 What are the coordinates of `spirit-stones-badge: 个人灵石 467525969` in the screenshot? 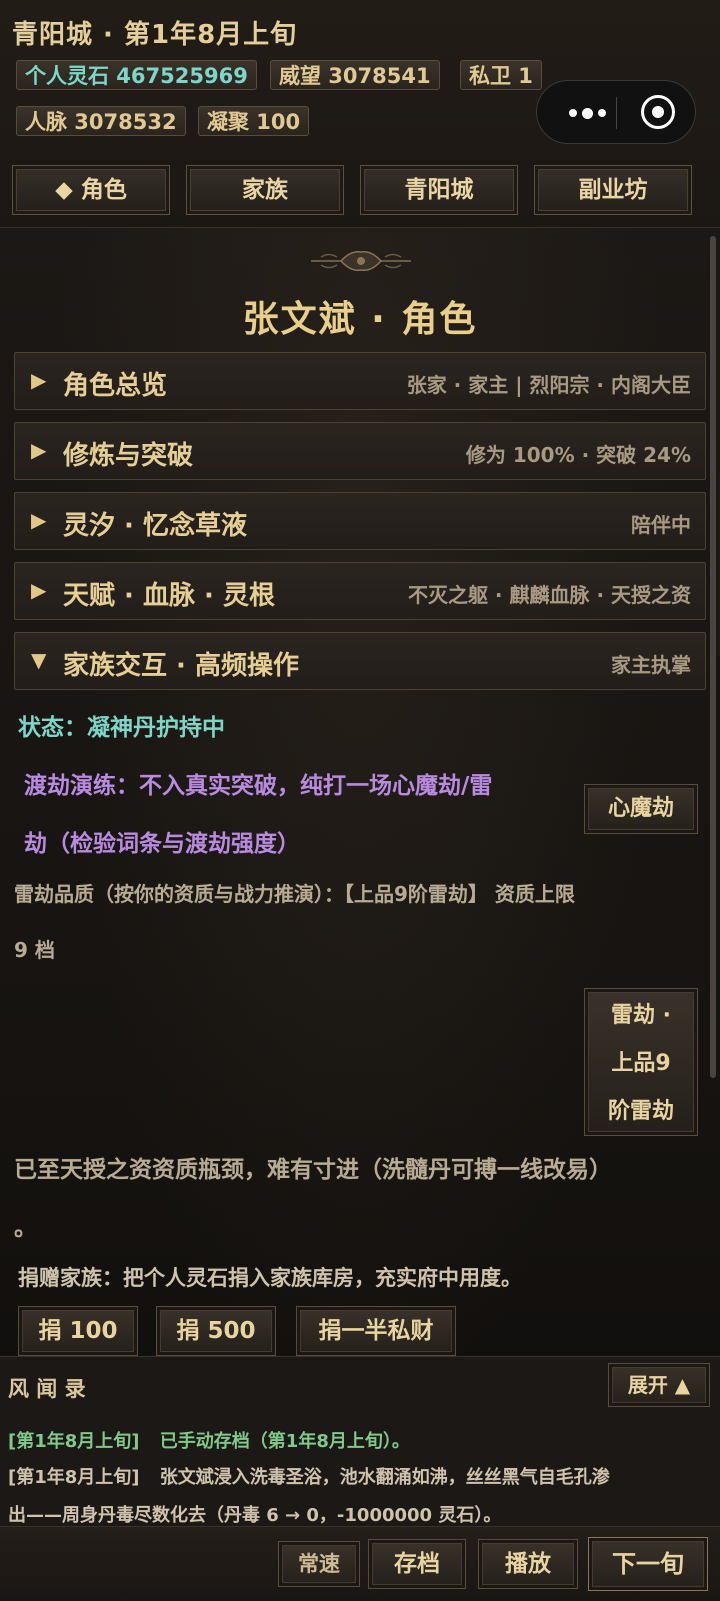 It's located at (136, 75).